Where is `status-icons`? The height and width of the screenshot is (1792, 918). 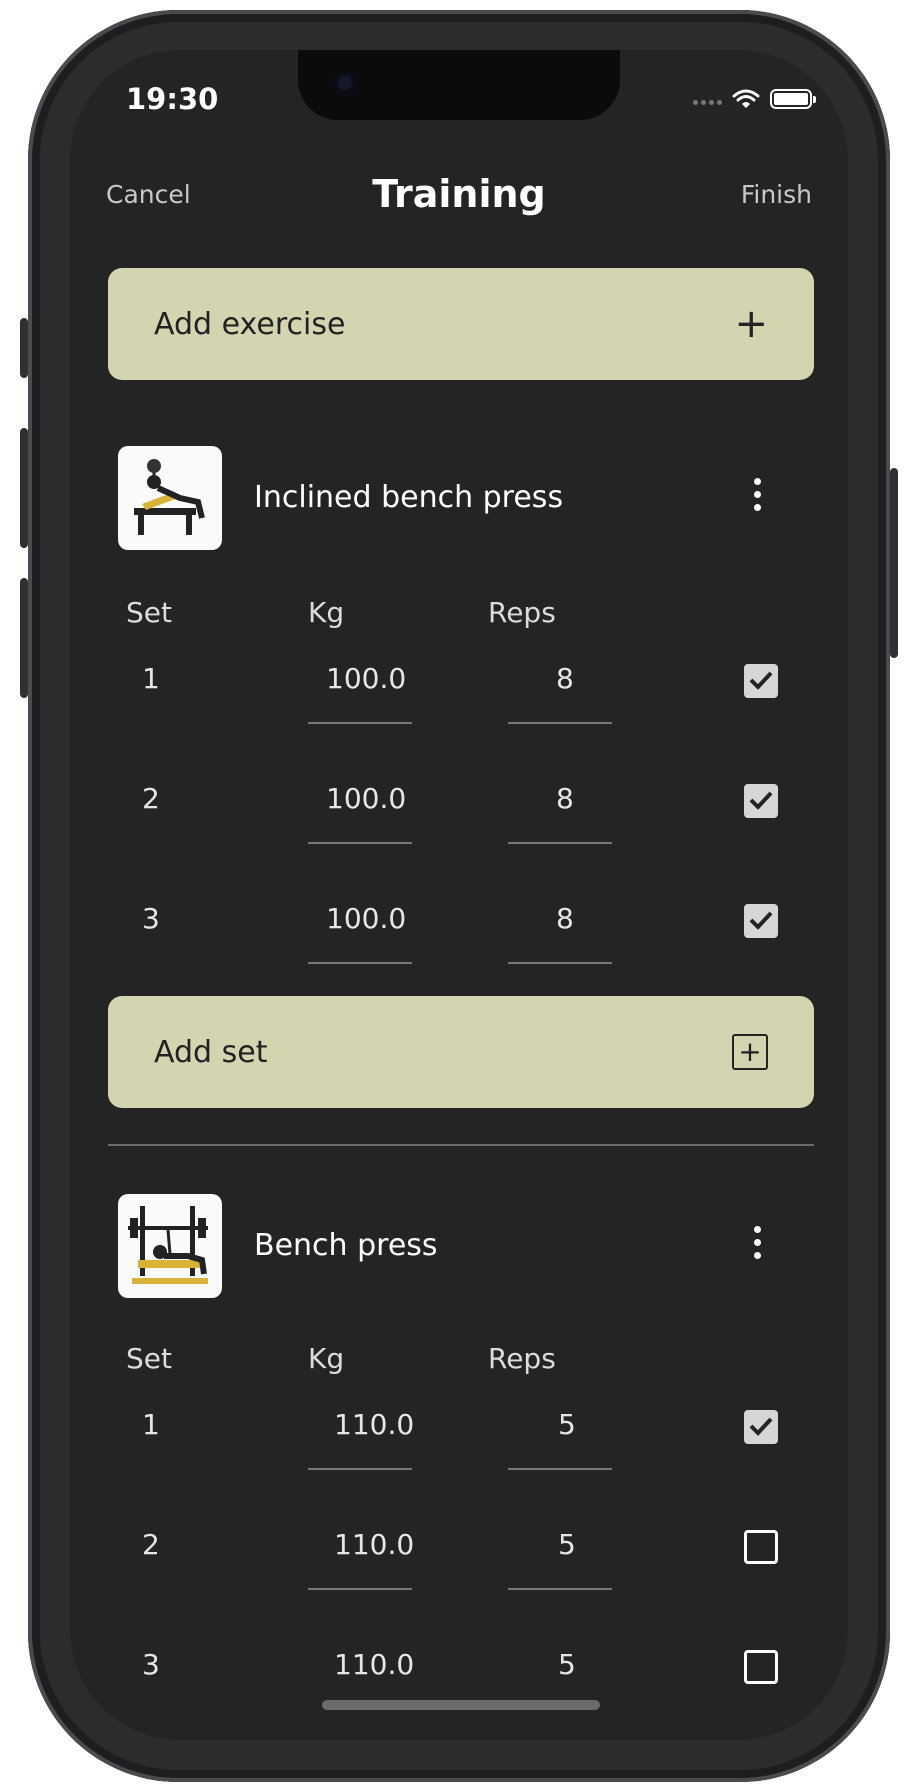 status-icons is located at coordinates (753, 99).